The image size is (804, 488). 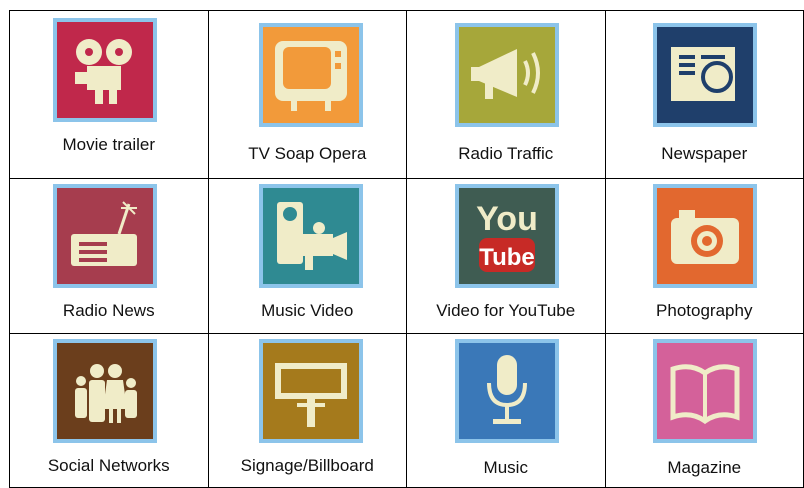 I want to click on video-for-youtube-tile: You Tube, so click(x=507, y=236).